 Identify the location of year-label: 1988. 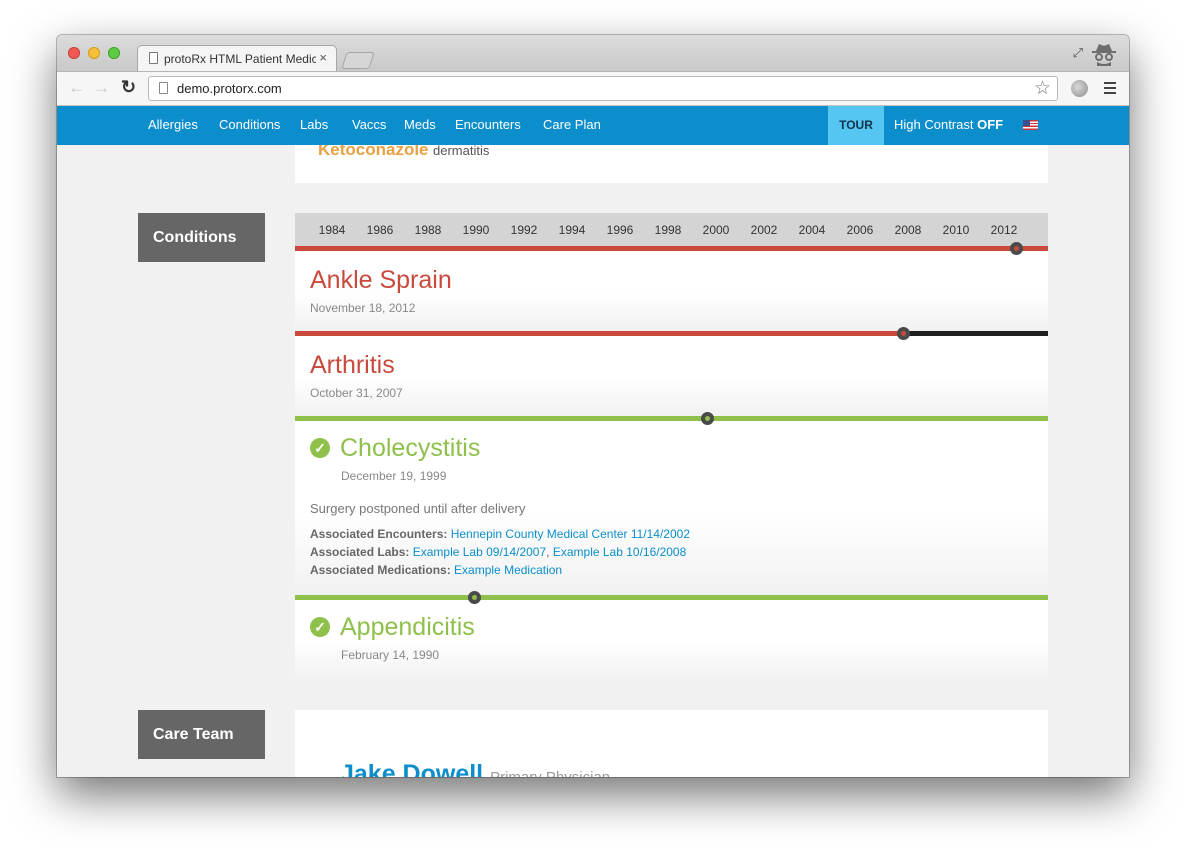
(428, 230).